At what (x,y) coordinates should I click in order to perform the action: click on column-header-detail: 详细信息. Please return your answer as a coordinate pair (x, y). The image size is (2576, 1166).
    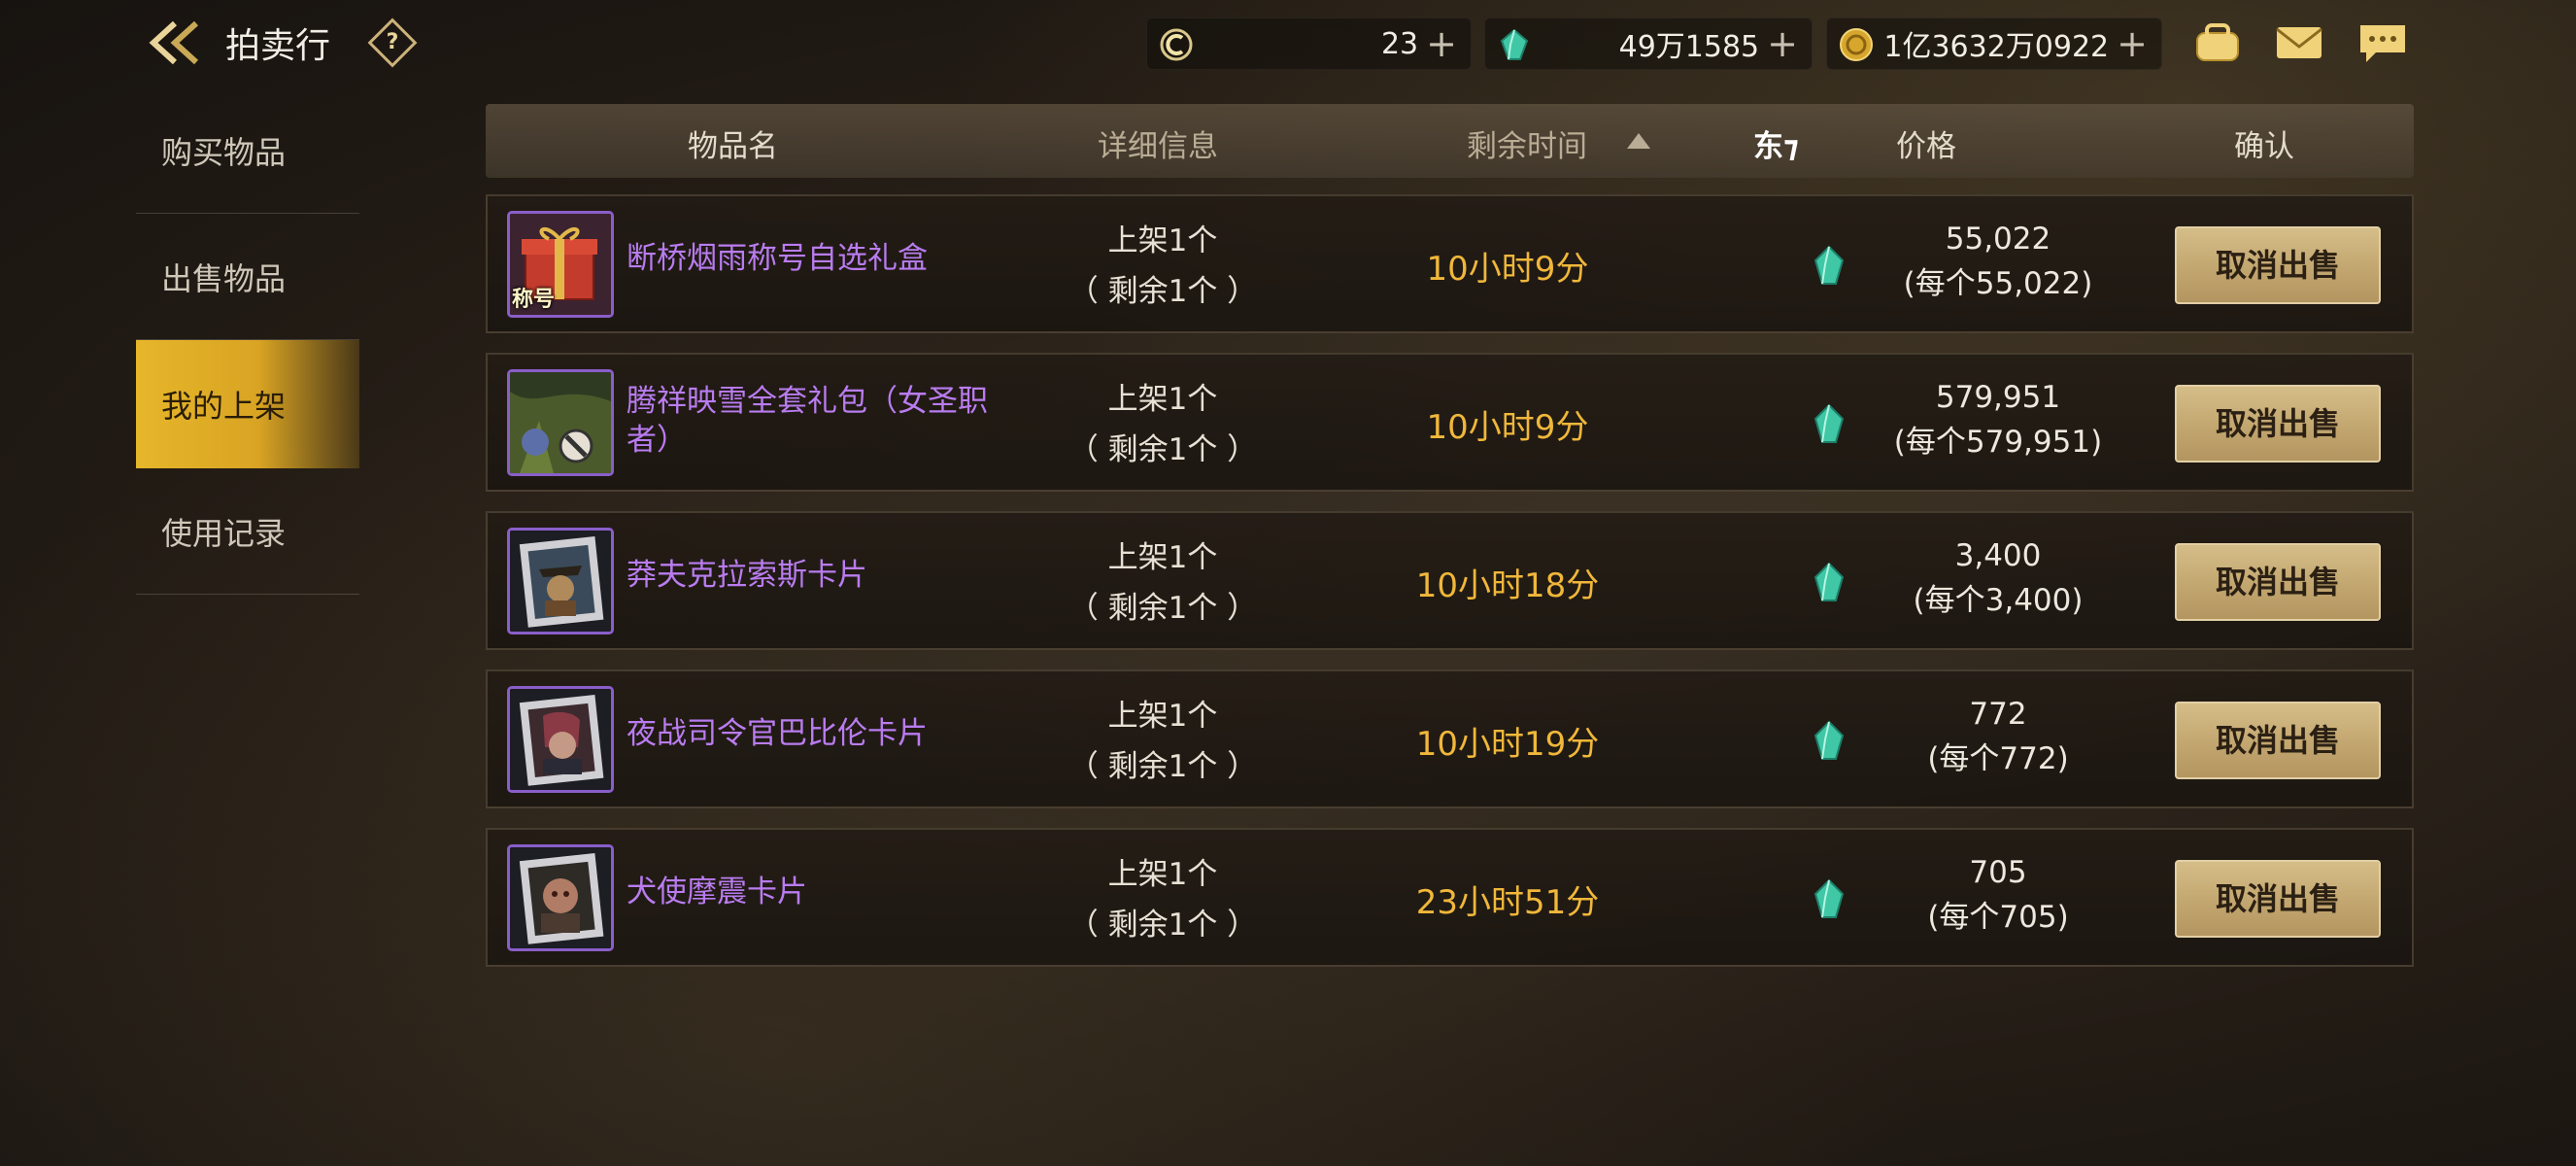
    Looking at the image, I should click on (1158, 146).